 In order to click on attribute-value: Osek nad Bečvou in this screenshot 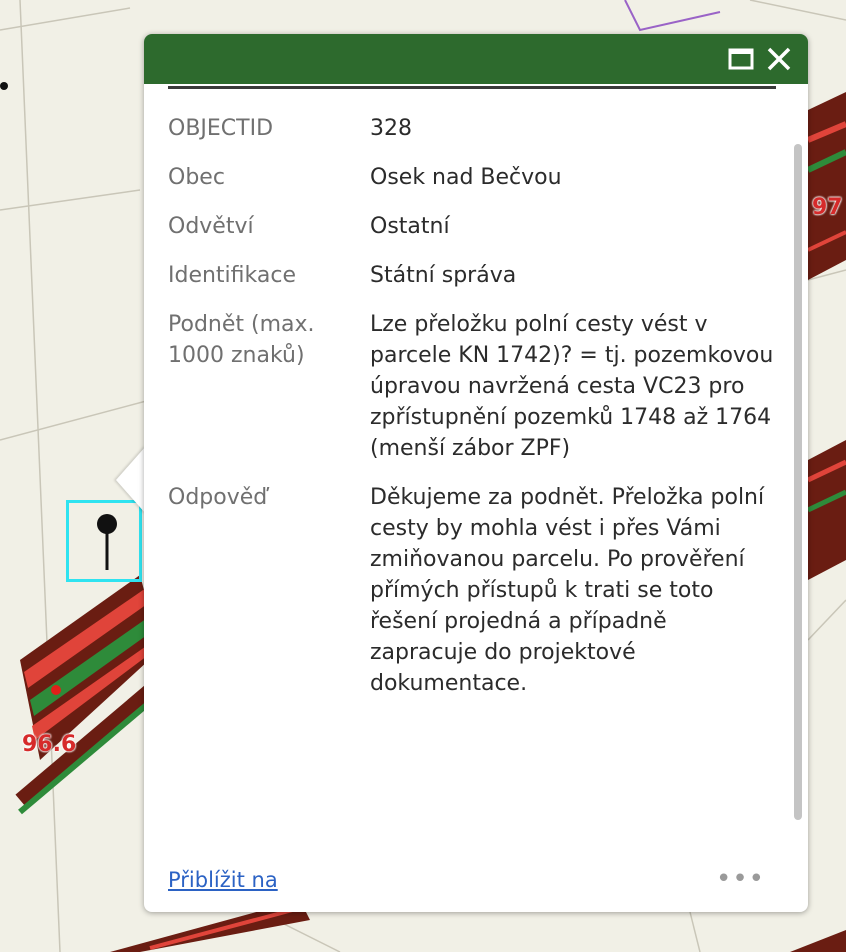, I will do `click(466, 177)`.